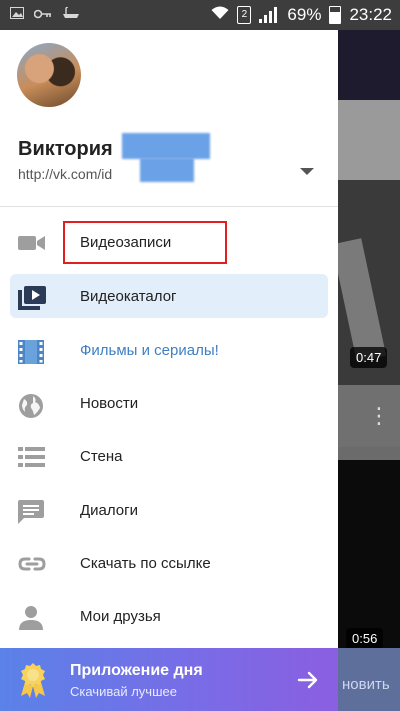 Image resolution: width=400 pixels, height=711 pixels. I want to click on more-options-icon: ⋮, so click(379, 416).